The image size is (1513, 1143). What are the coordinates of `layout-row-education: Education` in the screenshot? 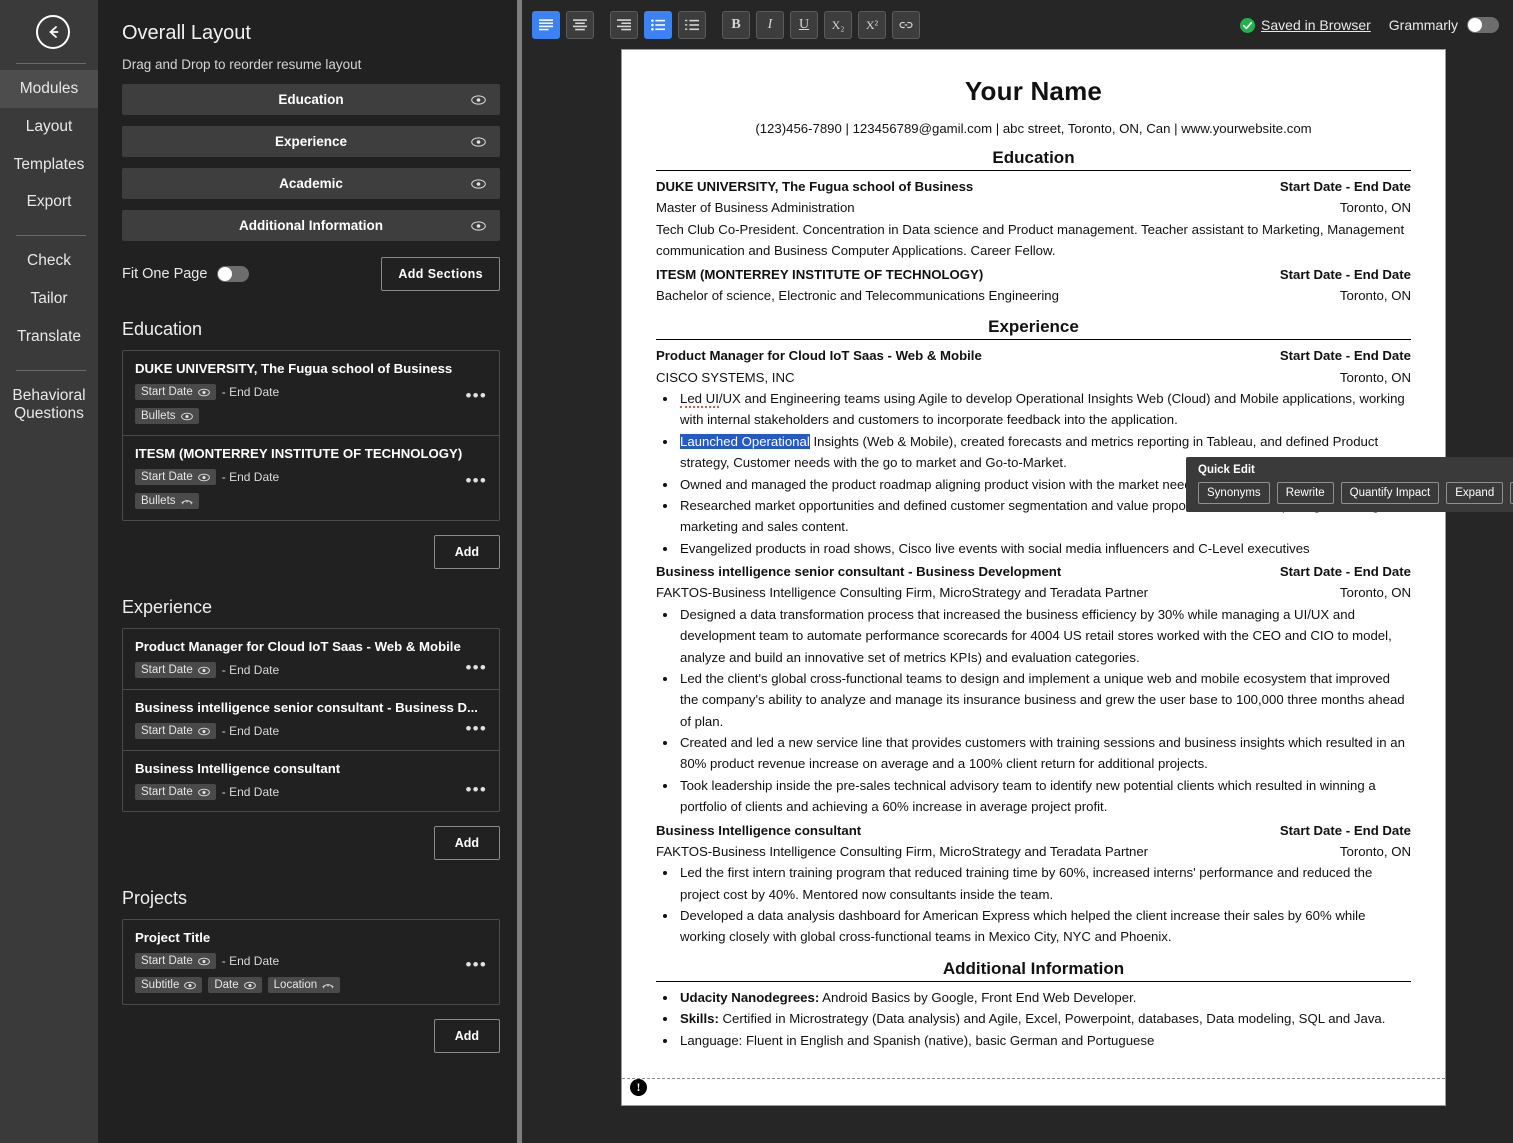 It's located at (311, 99).